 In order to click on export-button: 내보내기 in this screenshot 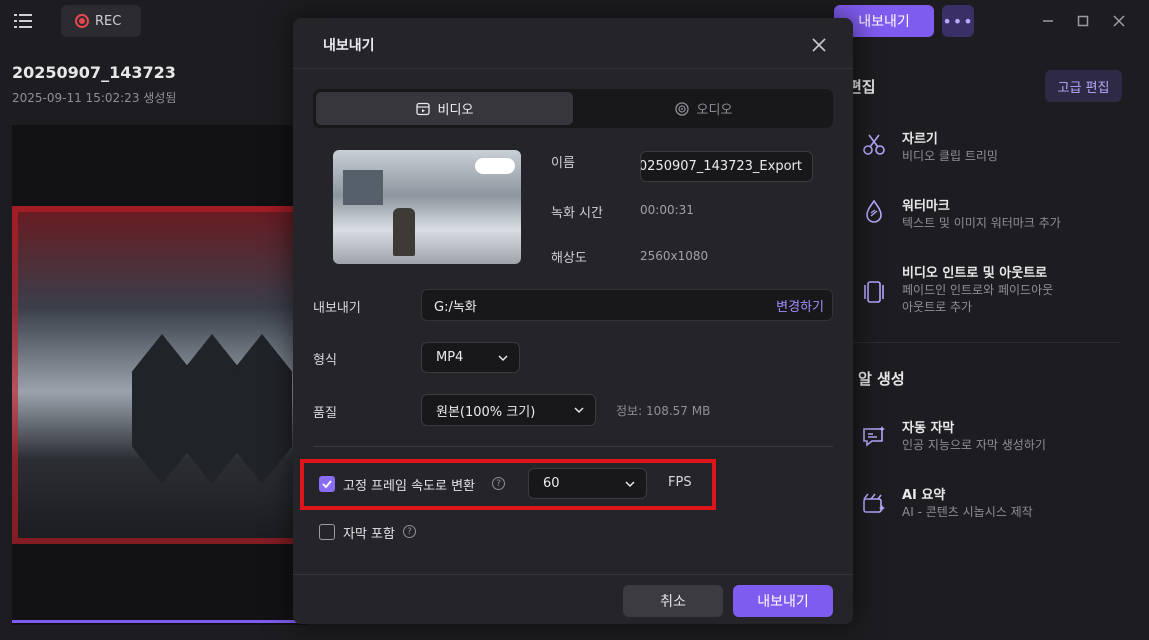, I will do `click(783, 601)`.